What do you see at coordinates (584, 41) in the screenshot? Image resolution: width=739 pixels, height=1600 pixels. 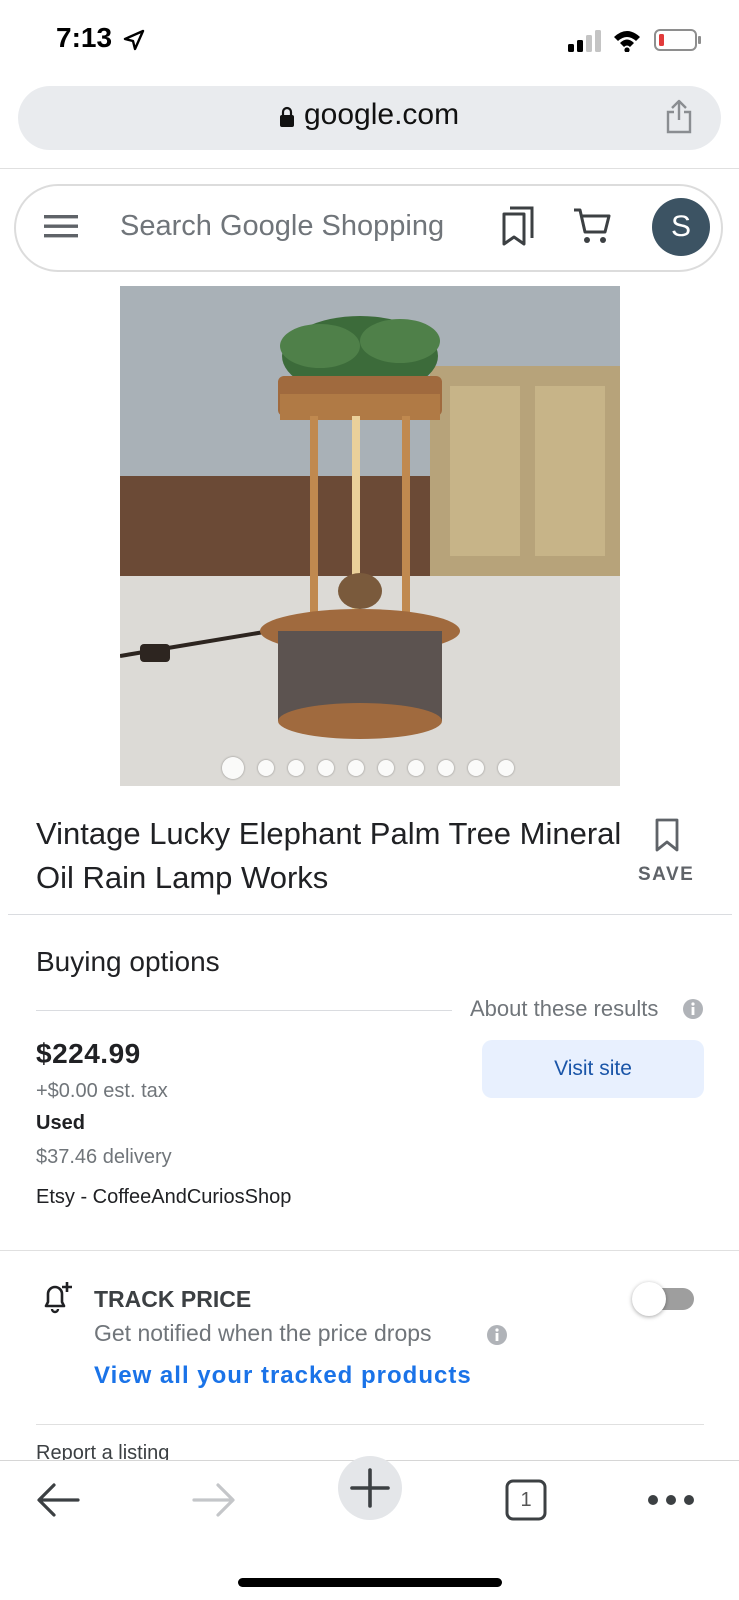 I see `signal-icon` at bounding box center [584, 41].